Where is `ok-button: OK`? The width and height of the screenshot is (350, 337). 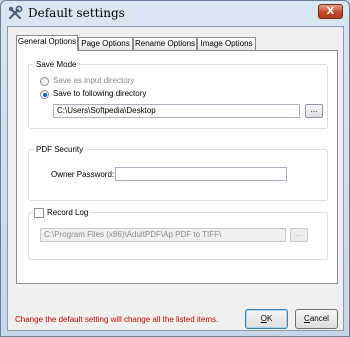 ok-button: OK is located at coordinates (266, 319).